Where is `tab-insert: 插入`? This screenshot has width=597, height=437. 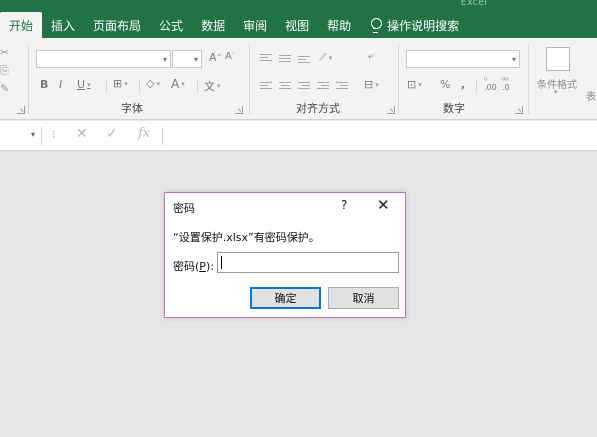
tab-insert: 插入 is located at coordinates (63, 25).